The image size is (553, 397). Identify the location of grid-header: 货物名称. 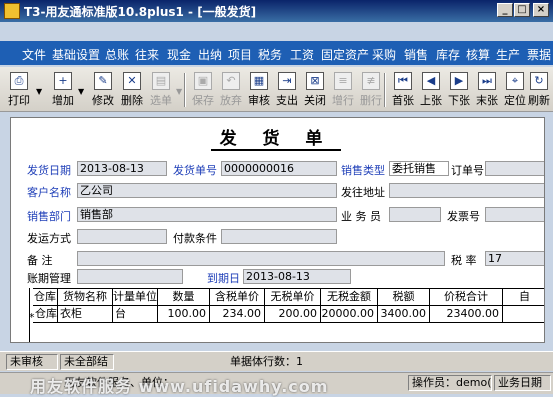
(85, 297).